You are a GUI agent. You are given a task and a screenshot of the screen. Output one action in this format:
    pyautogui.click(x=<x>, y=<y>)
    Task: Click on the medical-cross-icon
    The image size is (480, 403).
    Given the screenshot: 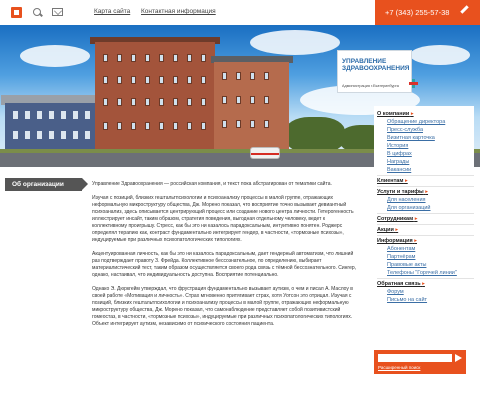 What is the action you would take?
    pyautogui.click(x=413, y=83)
    